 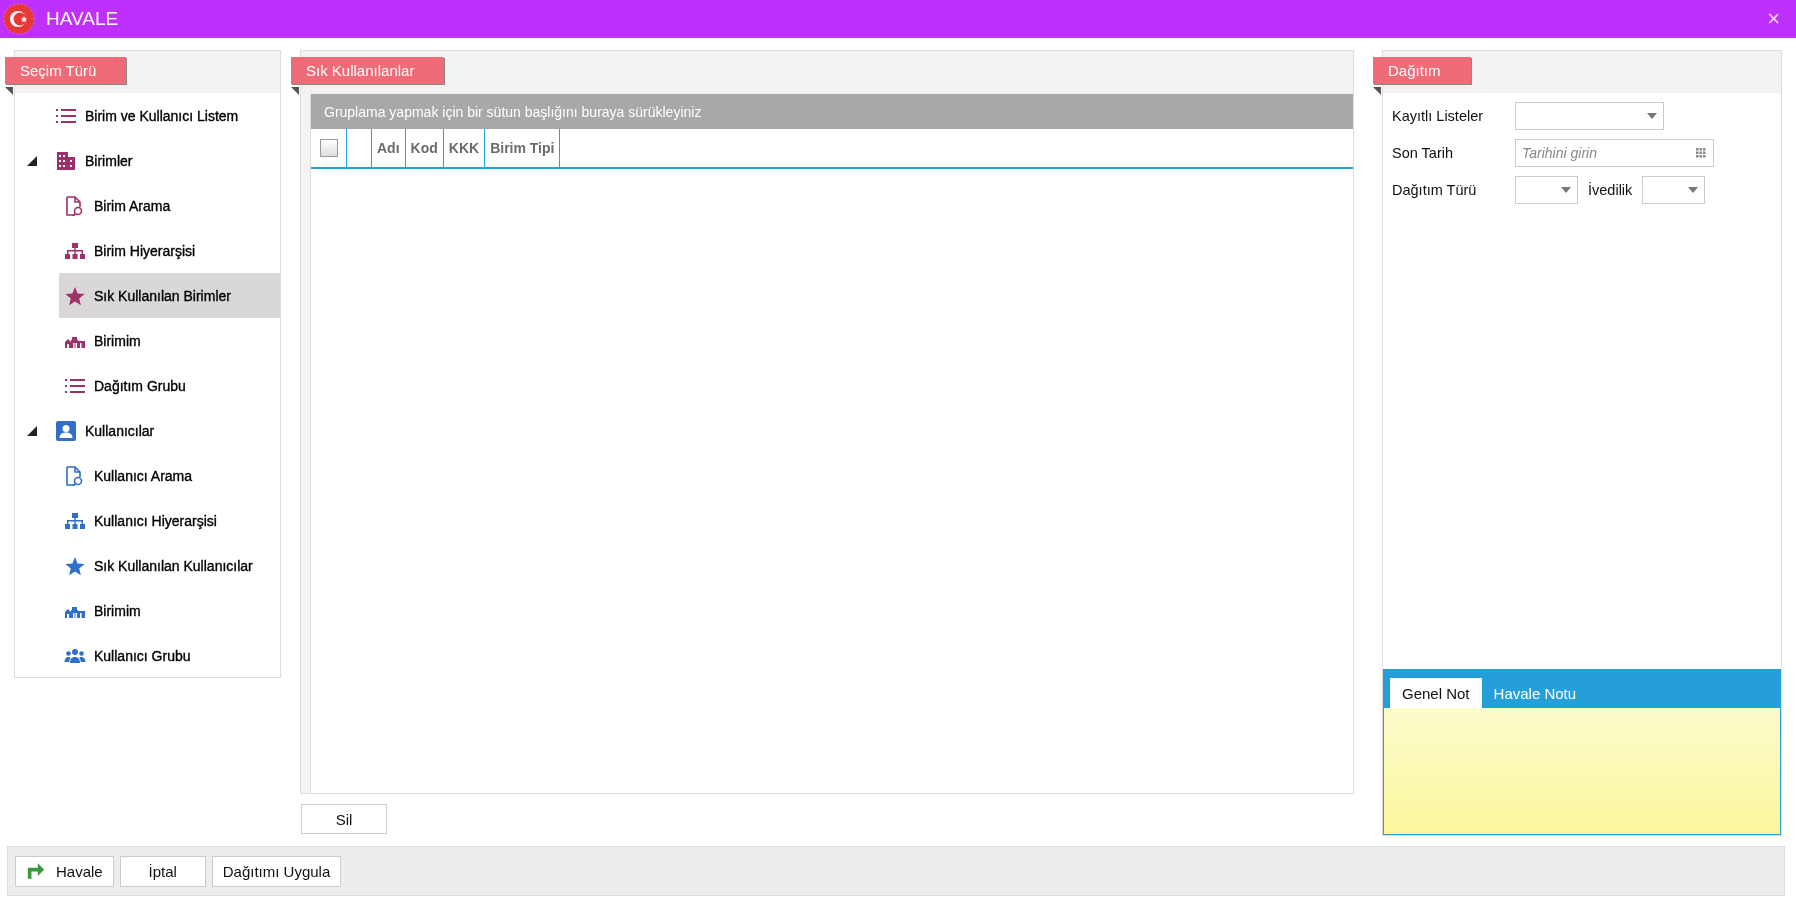 I want to click on sidebar-item: Sık Kullanılan Kullanıcılar, so click(x=169, y=565).